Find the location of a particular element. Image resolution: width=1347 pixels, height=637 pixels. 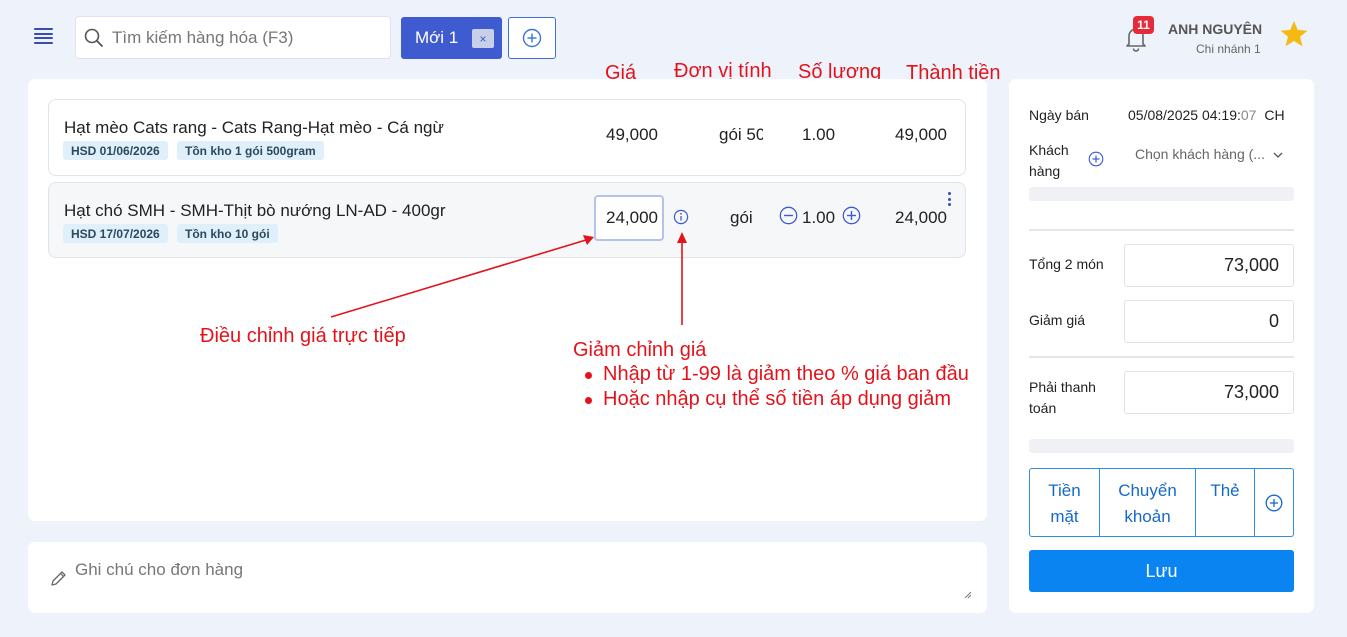

resize-grip-icon is located at coordinates (968, 595).